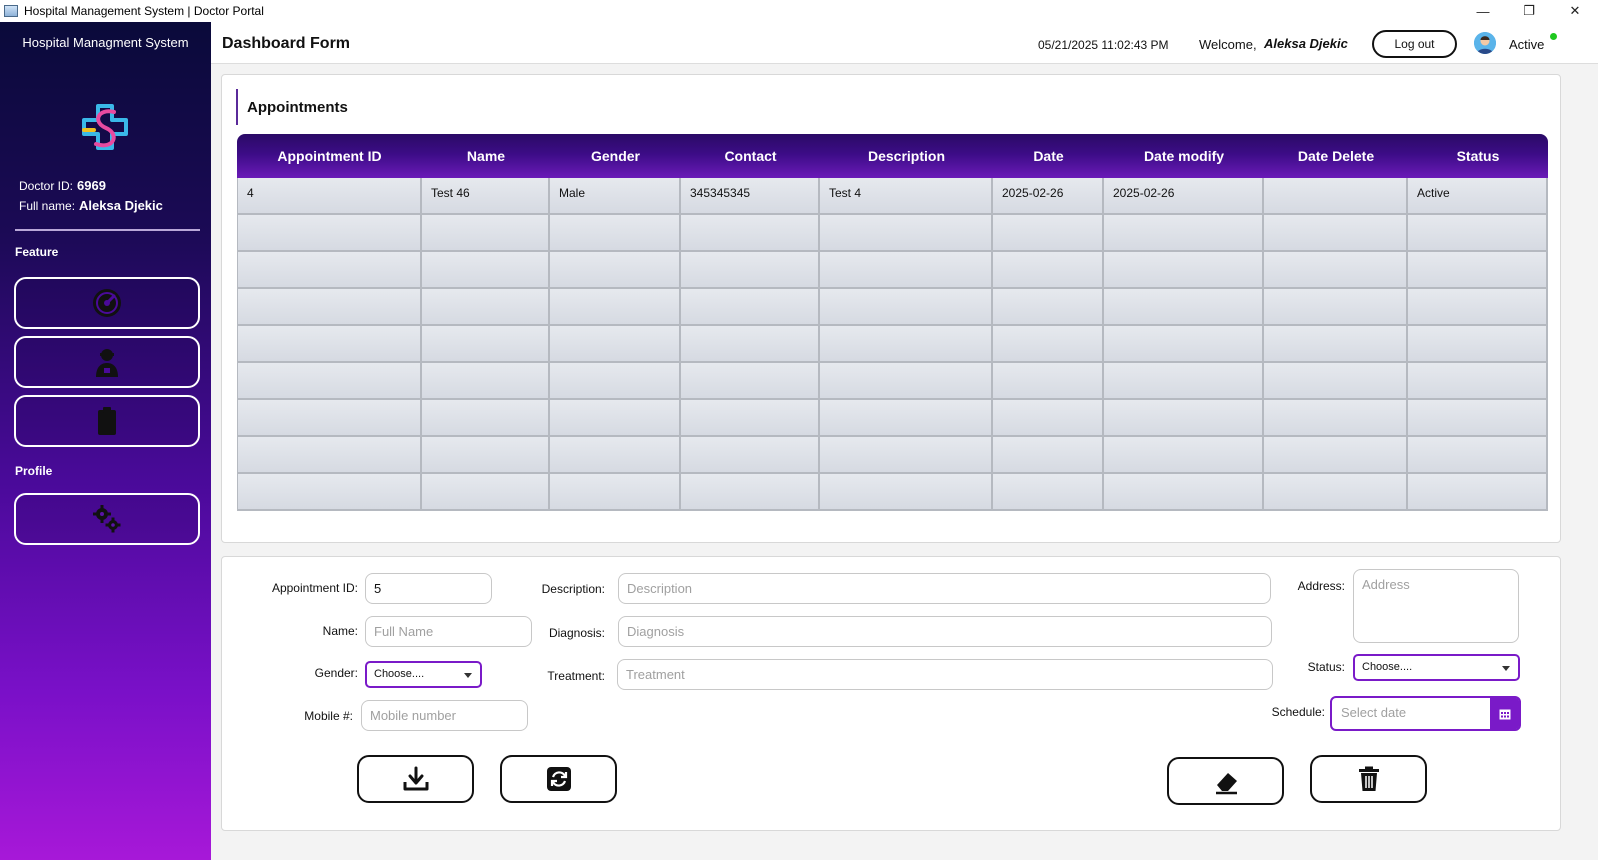 The height and width of the screenshot is (860, 1598). Describe the element at coordinates (1414, 44) in the screenshot. I see `logout-button: Log out` at that location.